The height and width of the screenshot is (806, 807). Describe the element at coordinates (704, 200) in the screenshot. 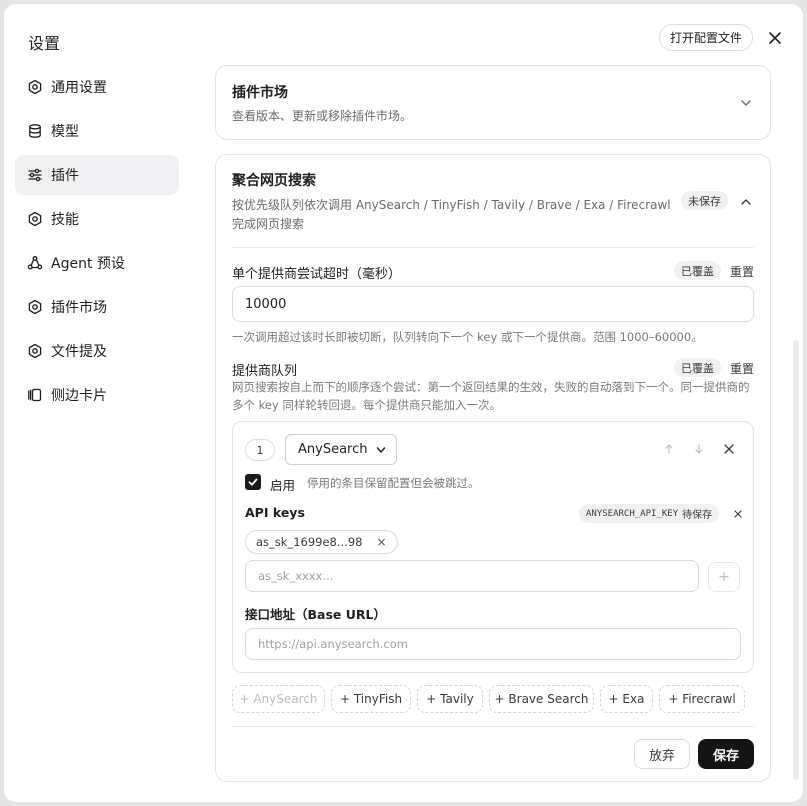

I see `unsaved-badge: 未保存` at that location.